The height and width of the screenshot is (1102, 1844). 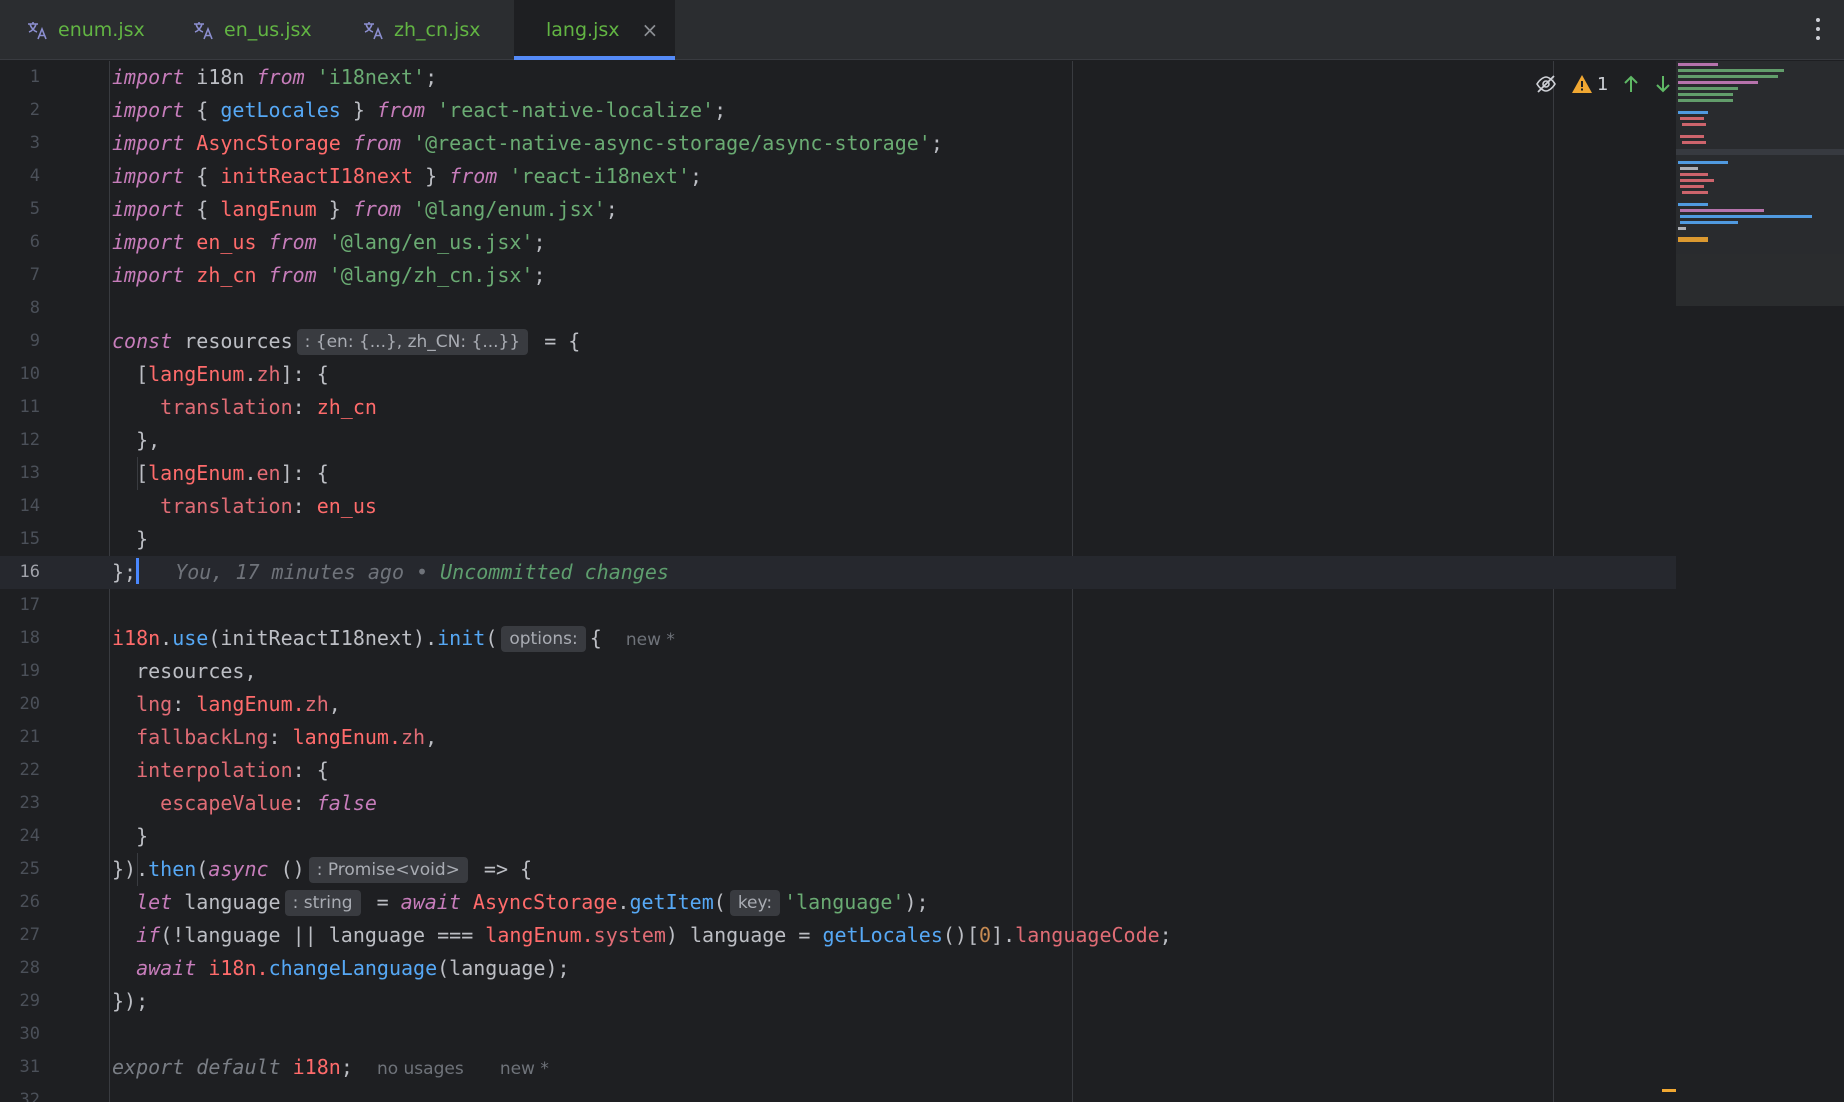 What do you see at coordinates (838, 1034) in the screenshot?
I see `code-line: 30` at bounding box center [838, 1034].